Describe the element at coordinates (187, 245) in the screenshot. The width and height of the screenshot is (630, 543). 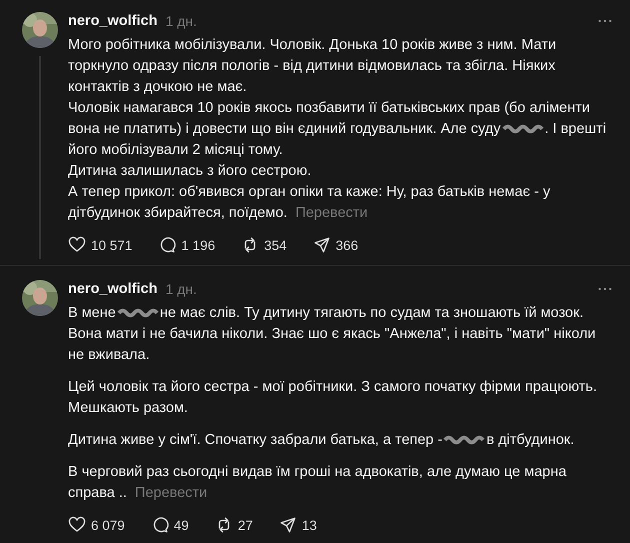
I see `reply-button: 1 196` at that location.